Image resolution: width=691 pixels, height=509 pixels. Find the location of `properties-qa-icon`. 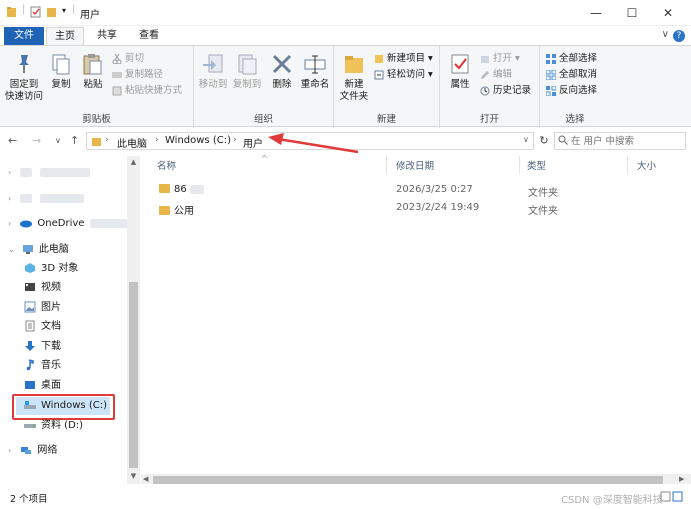

properties-qa-icon is located at coordinates (35, 13).